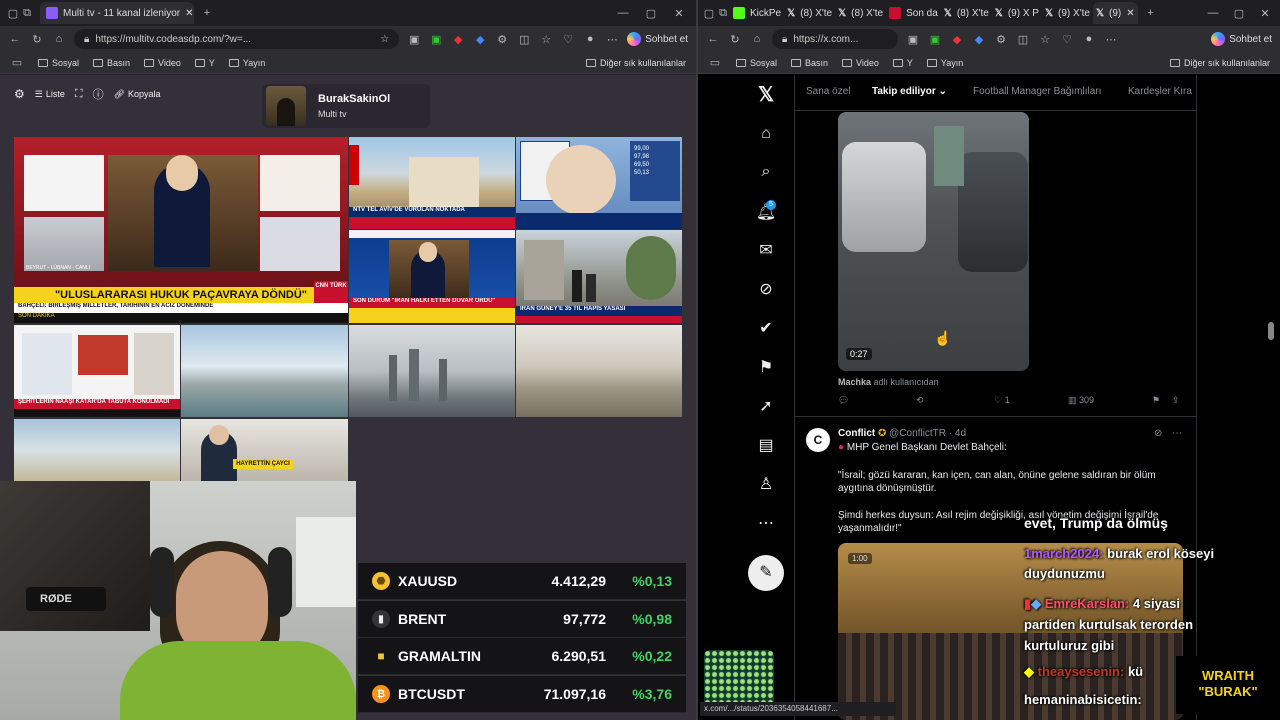  I want to click on jobs-icon: ➚, so click(766, 406).